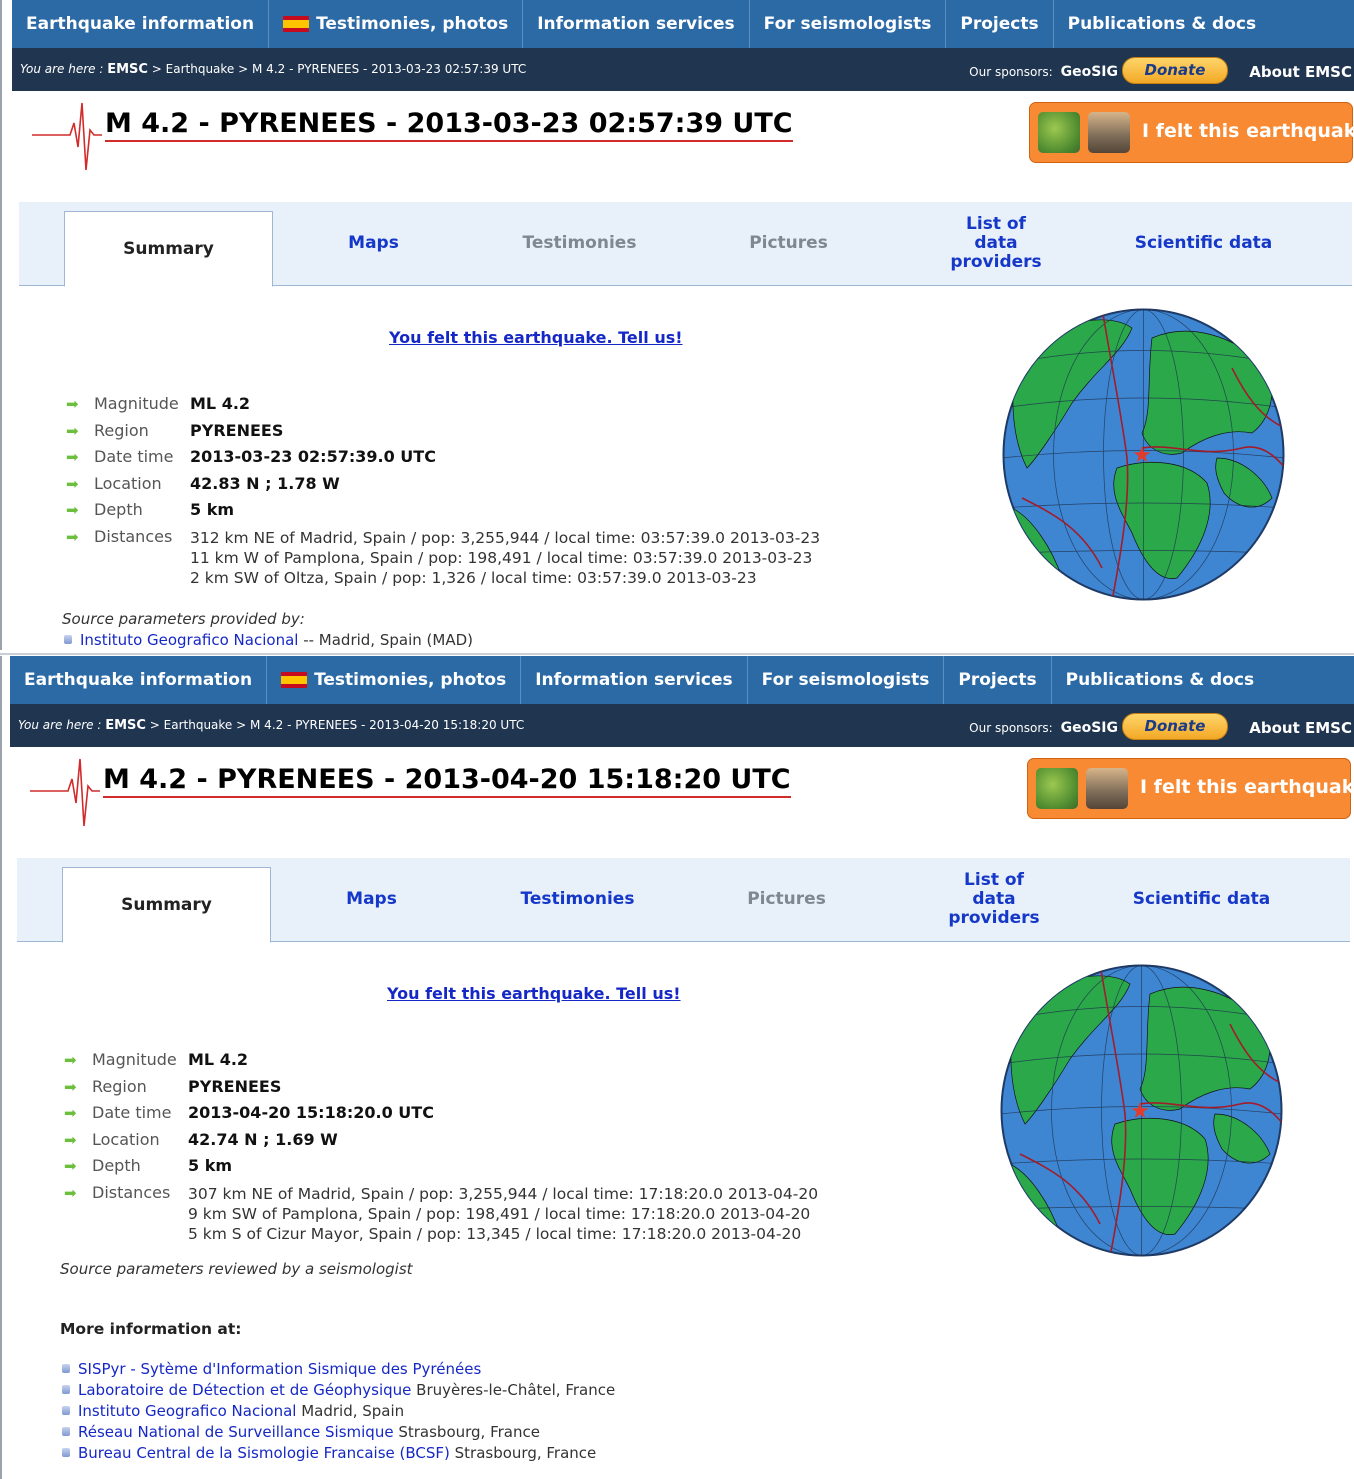 This screenshot has width=1354, height=1479. I want to click on epicenter-star-icon: ★, so click(1142, 455).